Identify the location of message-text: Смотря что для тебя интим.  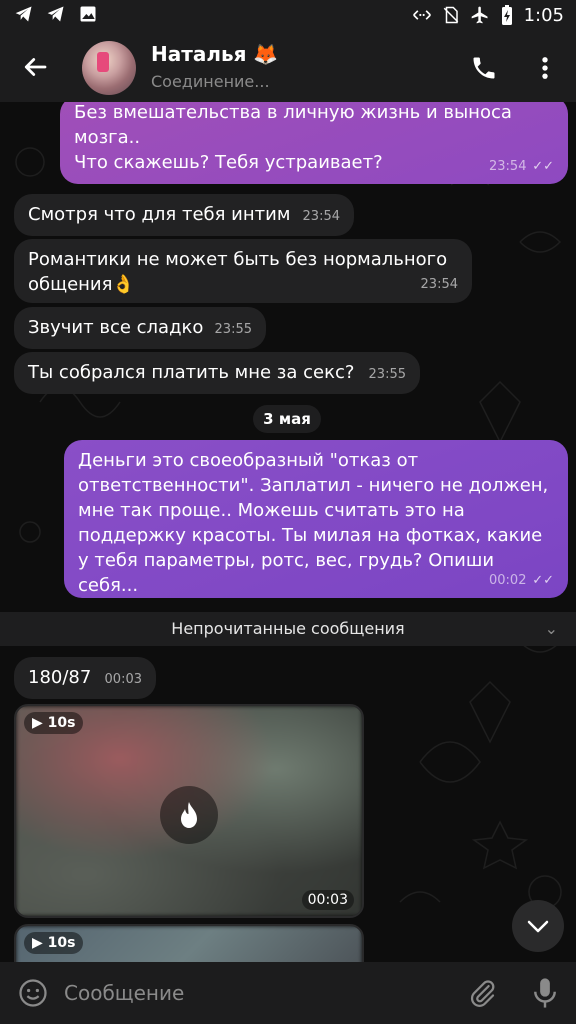
(159, 214).